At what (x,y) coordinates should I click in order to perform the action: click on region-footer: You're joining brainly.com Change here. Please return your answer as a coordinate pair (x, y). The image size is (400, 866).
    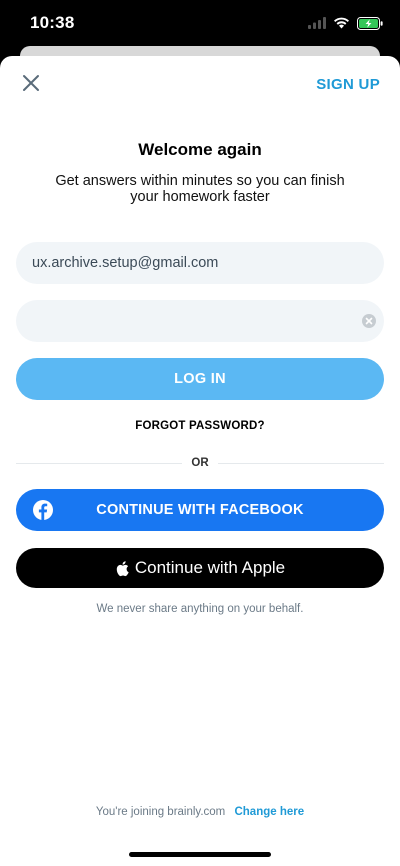
    Looking at the image, I should click on (200, 812).